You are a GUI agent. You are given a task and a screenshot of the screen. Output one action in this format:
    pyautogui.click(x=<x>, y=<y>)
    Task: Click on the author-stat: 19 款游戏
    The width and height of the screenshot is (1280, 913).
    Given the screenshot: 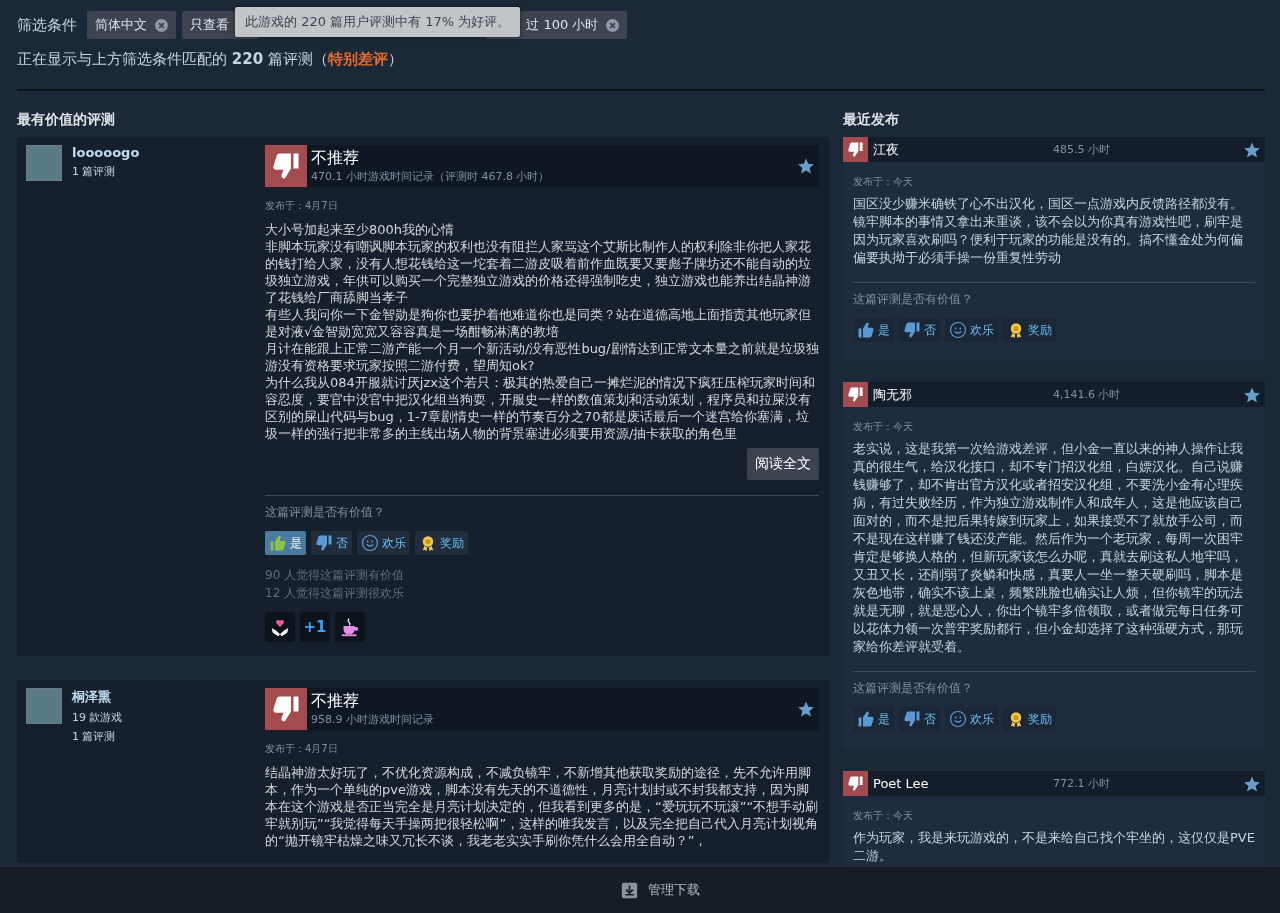 What is the action you would take?
    pyautogui.click(x=97, y=717)
    